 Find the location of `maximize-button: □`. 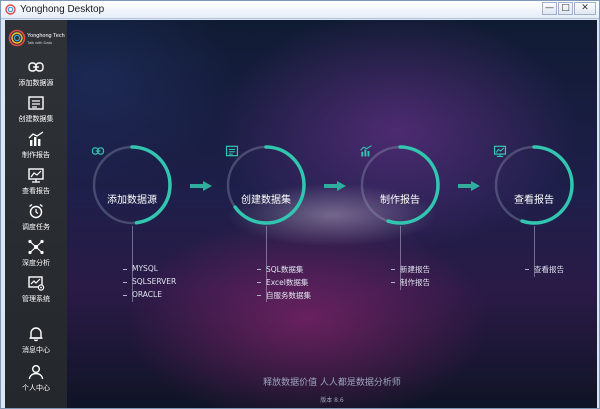

maximize-button: □ is located at coordinates (565, 8).